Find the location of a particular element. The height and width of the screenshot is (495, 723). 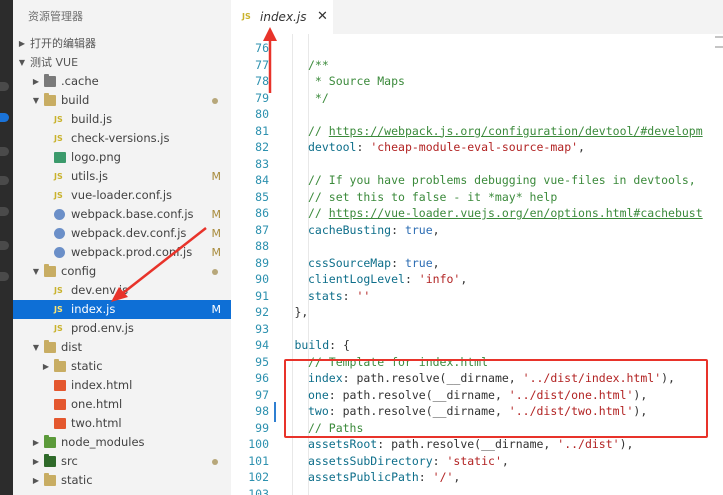

tree-item: JS build.js is located at coordinates (122, 119).